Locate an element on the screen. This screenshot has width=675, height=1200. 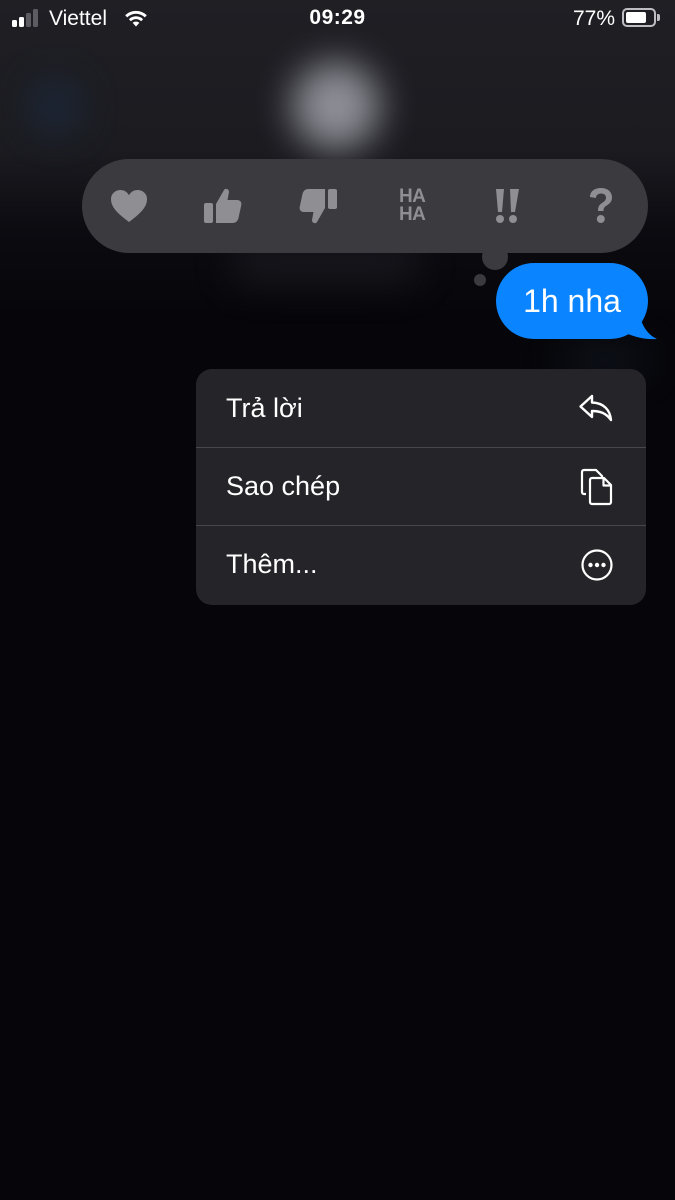
blurred-back-button is located at coordinates (55, 107).